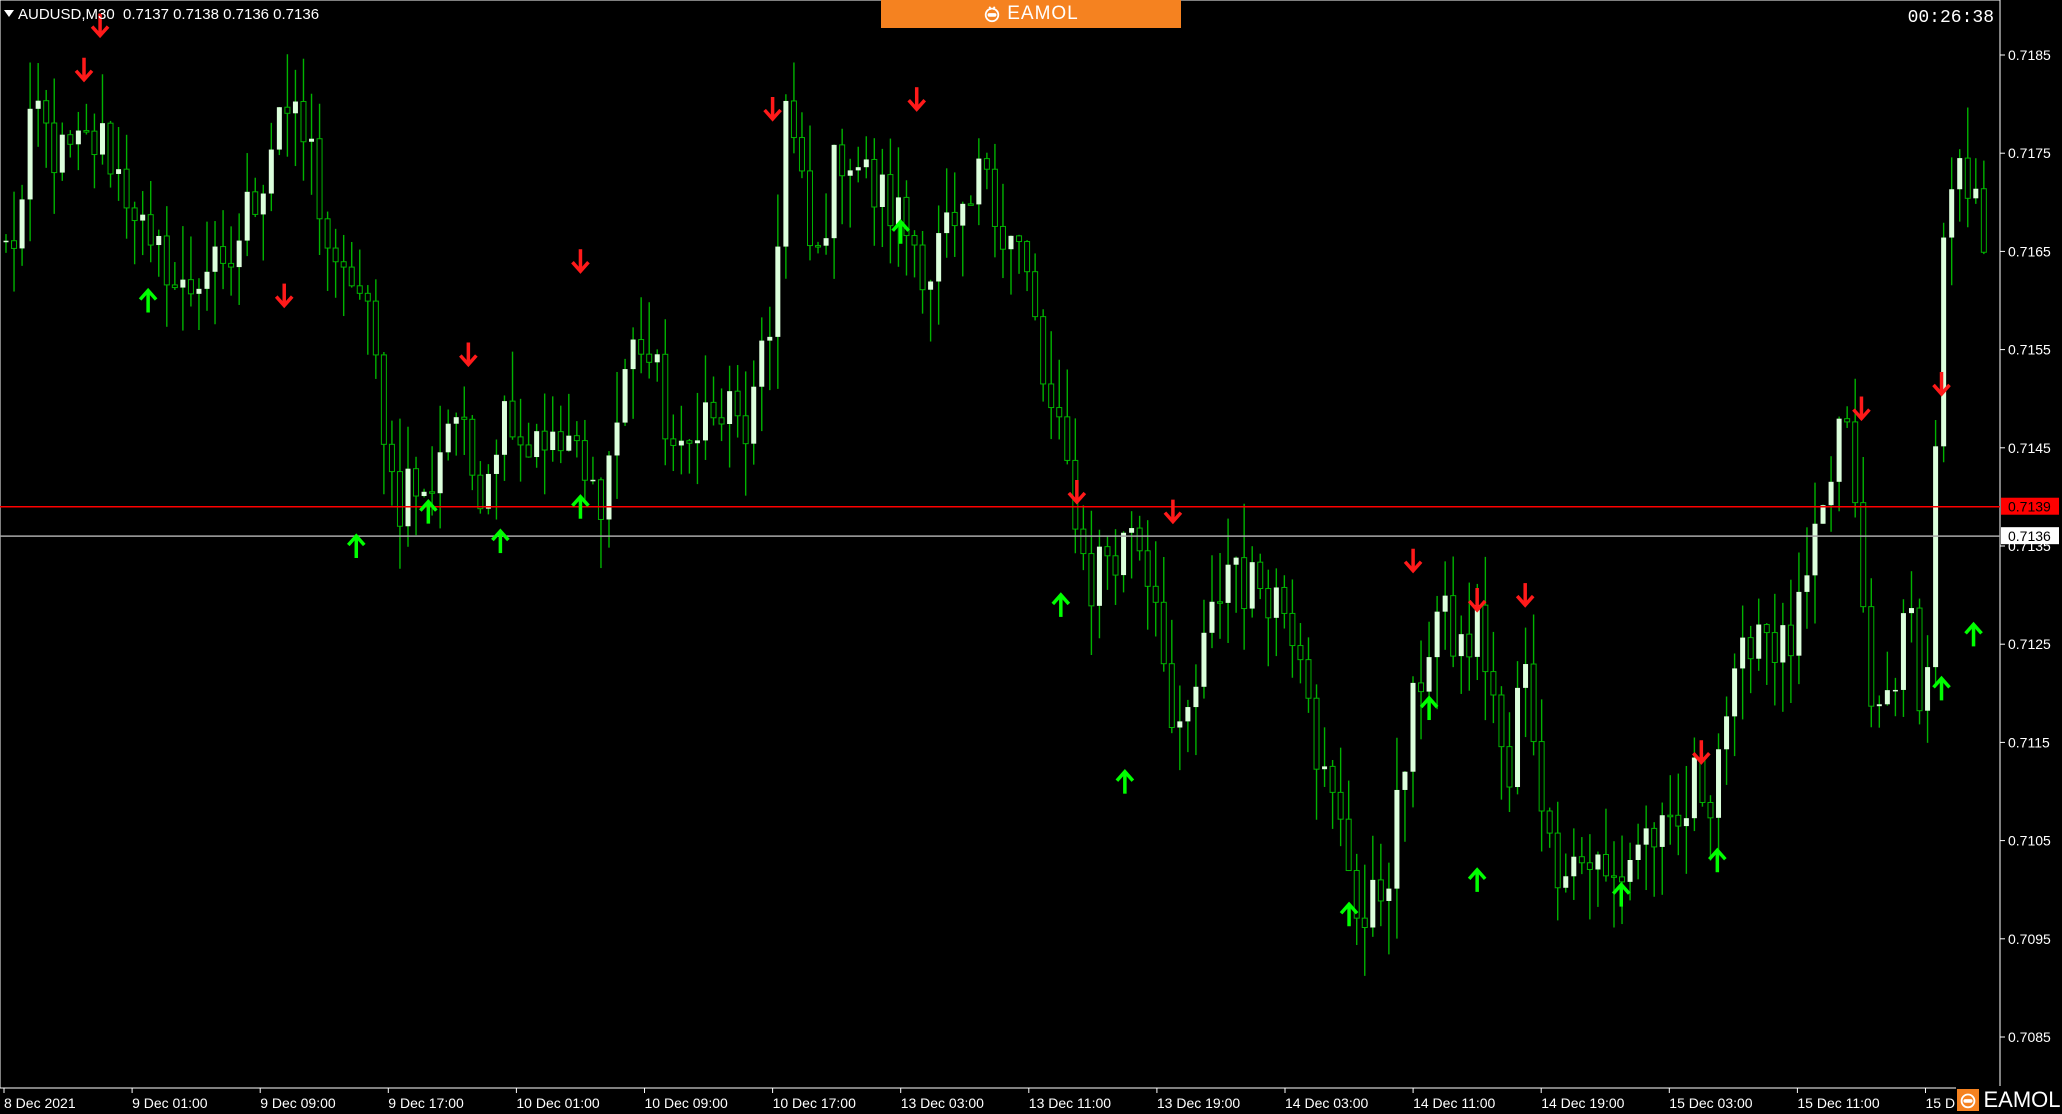  What do you see at coordinates (1950, 18) in the screenshot?
I see `candle-timer: 00:26:38` at bounding box center [1950, 18].